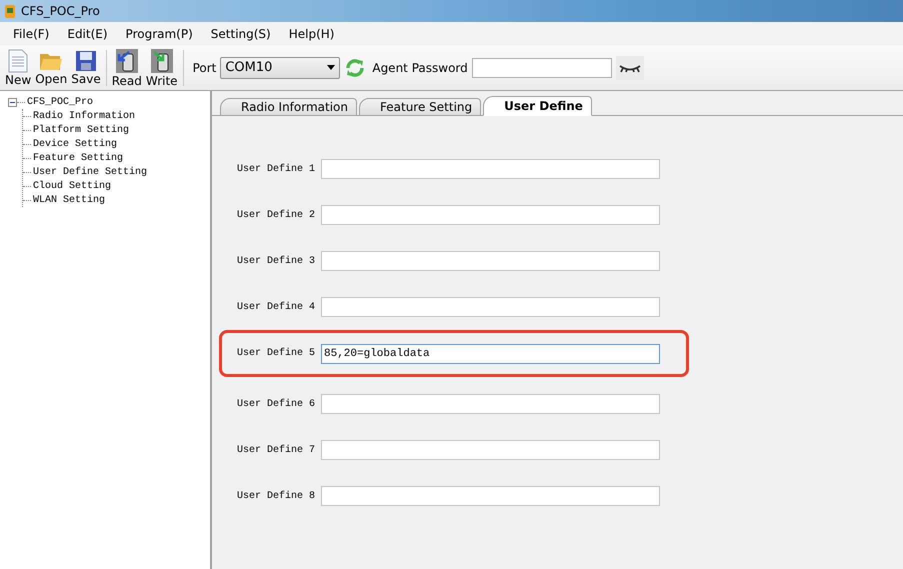 The width and height of the screenshot is (903, 569). What do you see at coordinates (204, 67) in the screenshot?
I see `port-label: Port` at bounding box center [204, 67].